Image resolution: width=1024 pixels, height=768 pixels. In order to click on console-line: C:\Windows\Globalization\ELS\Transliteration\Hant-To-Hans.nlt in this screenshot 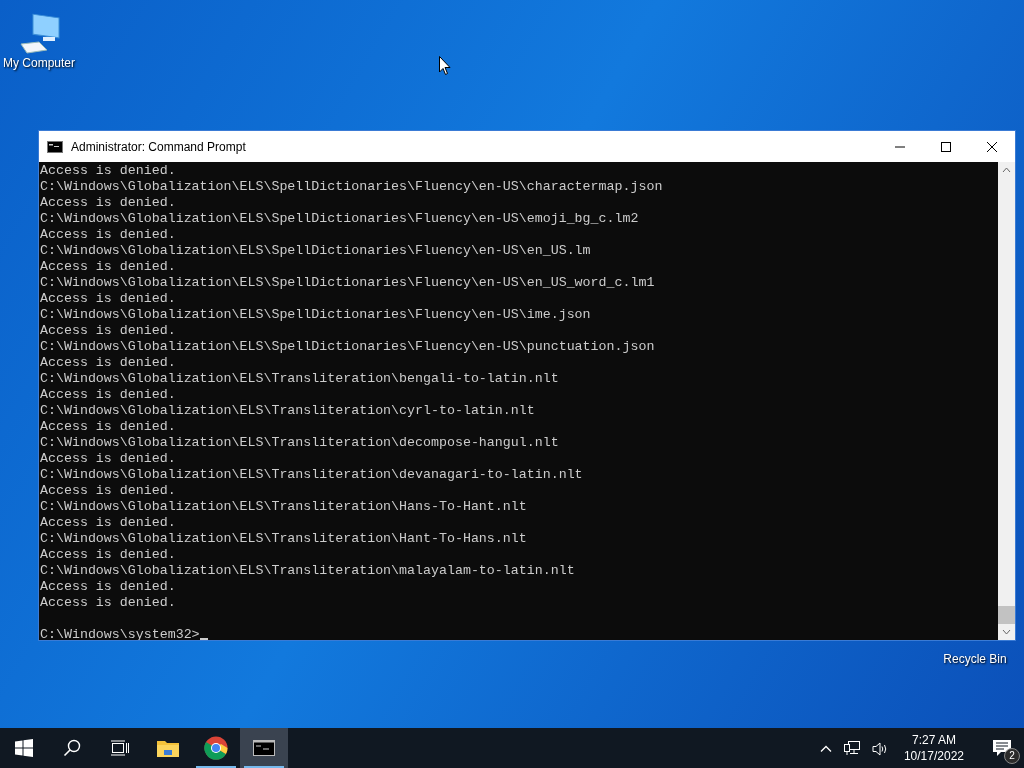, I will do `click(284, 539)`.